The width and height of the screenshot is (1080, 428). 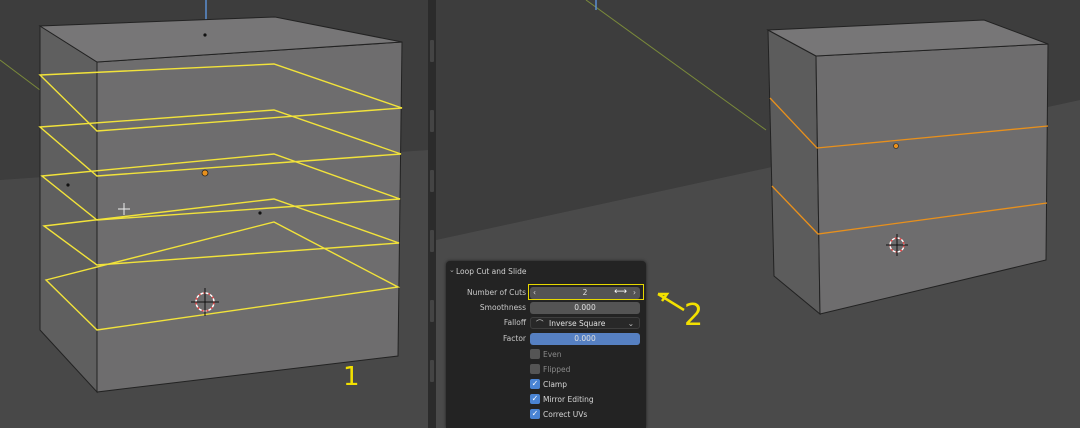 What do you see at coordinates (514, 322) in the screenshot?
I see `label-falloff: Falloff` at bounding box center [514, 322].